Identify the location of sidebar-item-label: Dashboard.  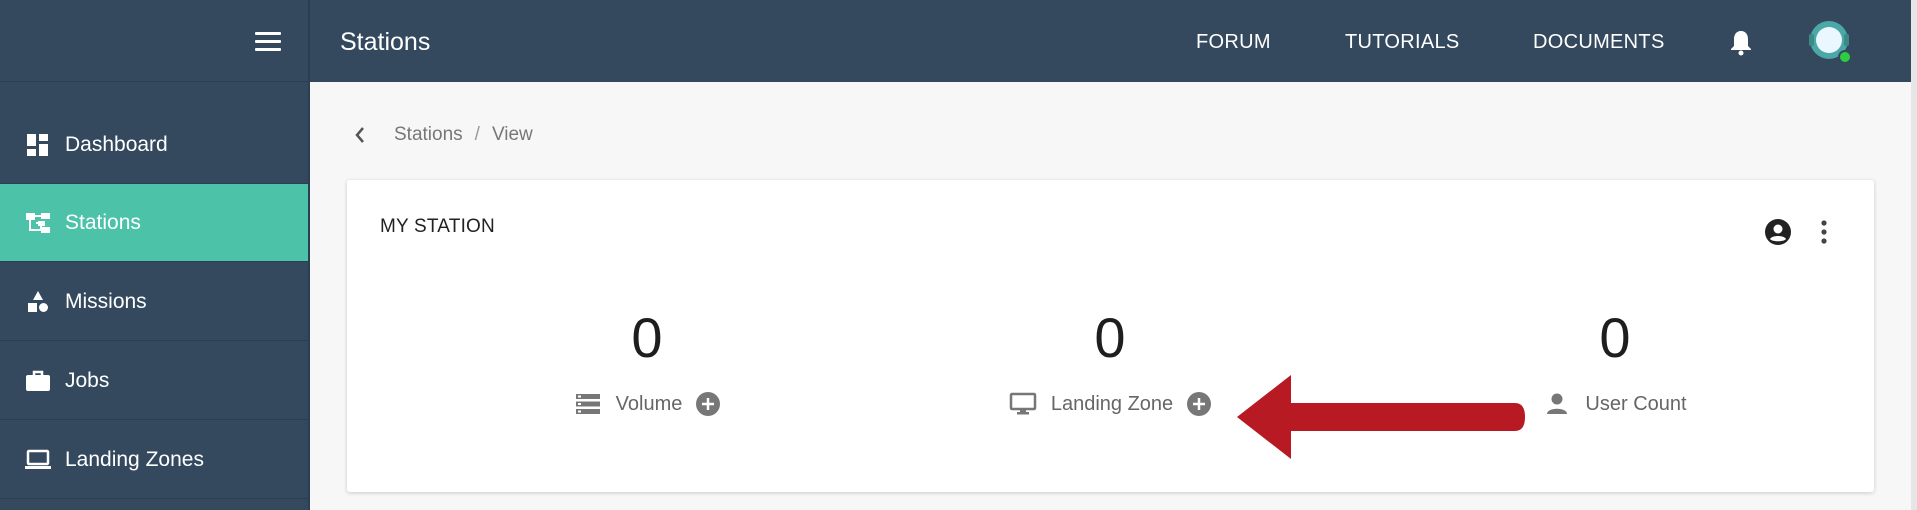
(116, 144).